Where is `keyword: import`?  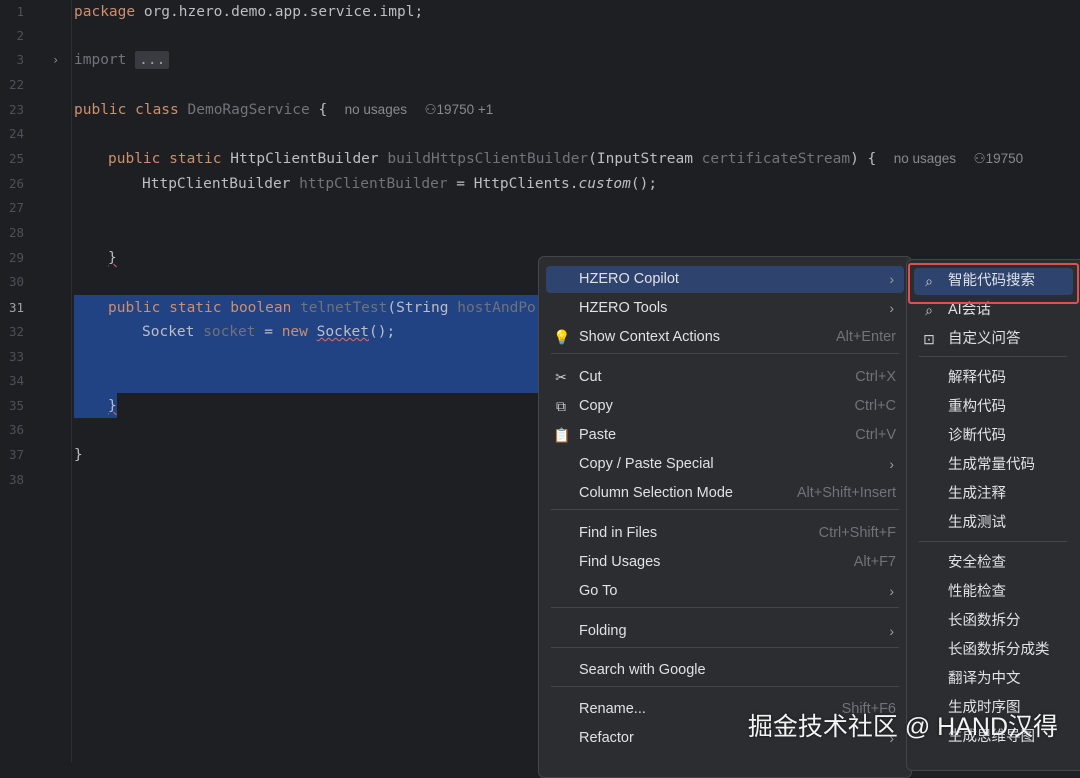
keyword: import is located at coordinates (100, 60).